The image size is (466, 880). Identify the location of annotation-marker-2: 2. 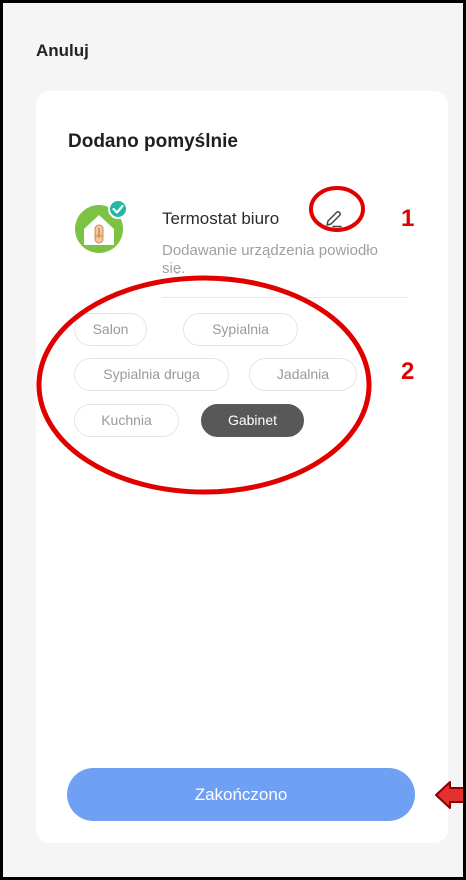
(408, 371).